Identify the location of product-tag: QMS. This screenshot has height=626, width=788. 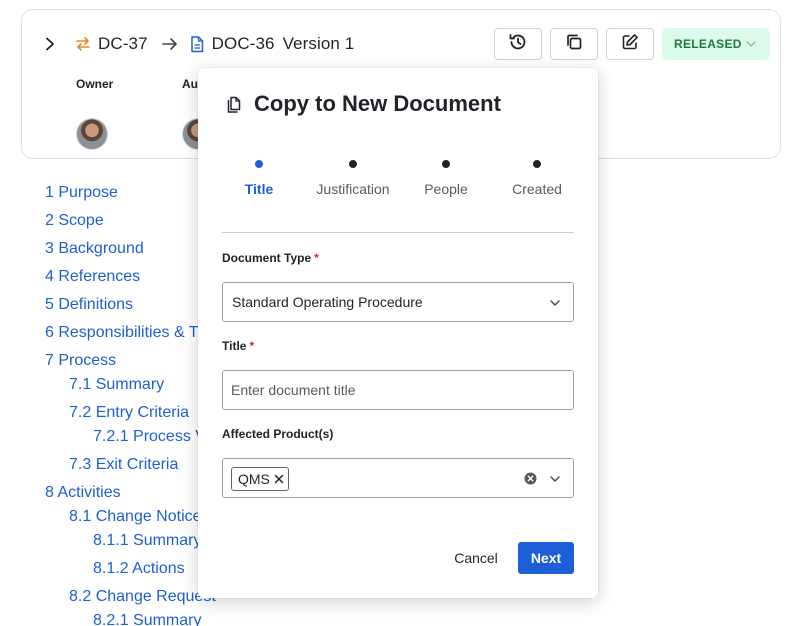
(260, 479).